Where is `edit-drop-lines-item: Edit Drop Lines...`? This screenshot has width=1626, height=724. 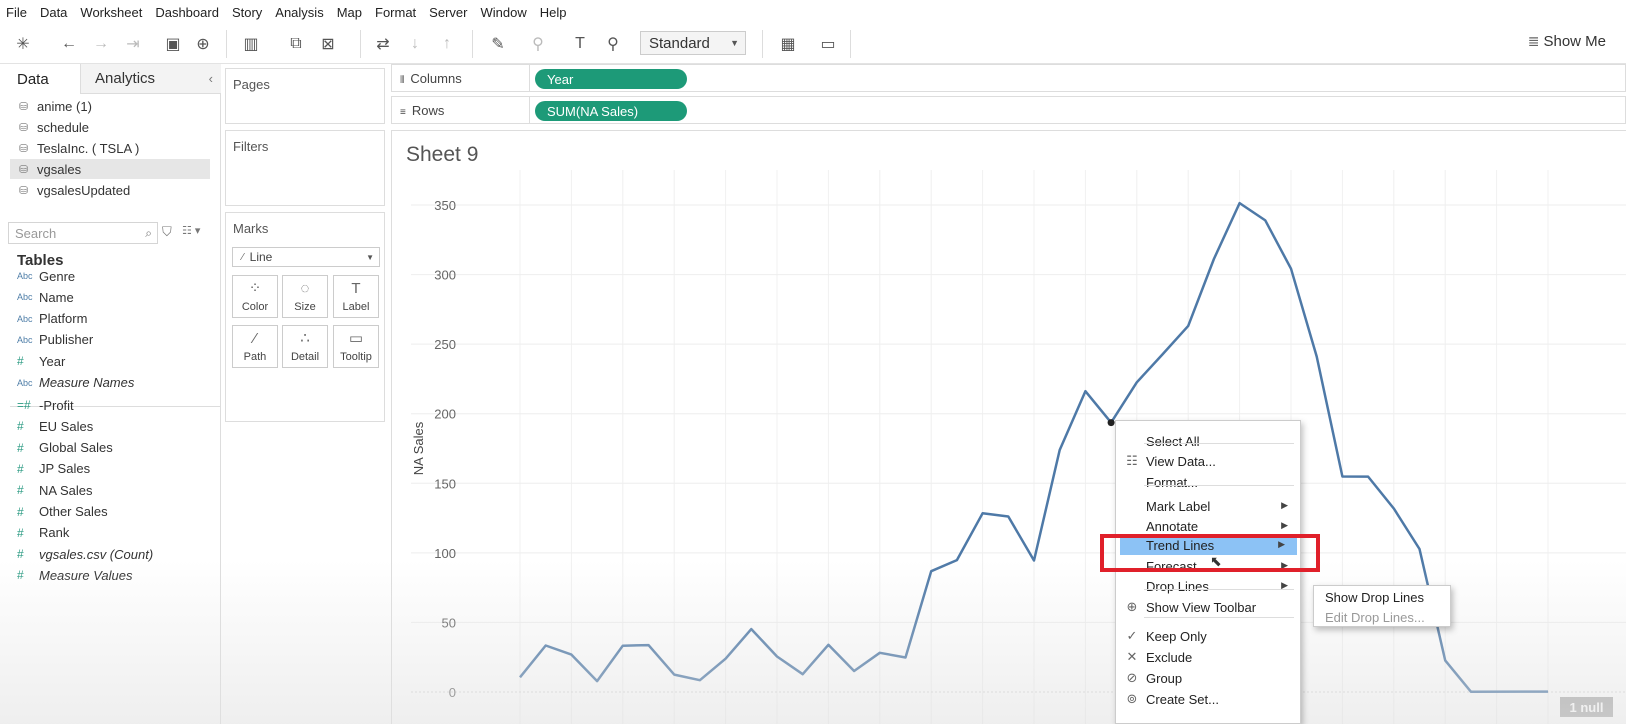
edit-drop-lines-item: Edit Drop Lines... is located at coordinates (1375, 617).